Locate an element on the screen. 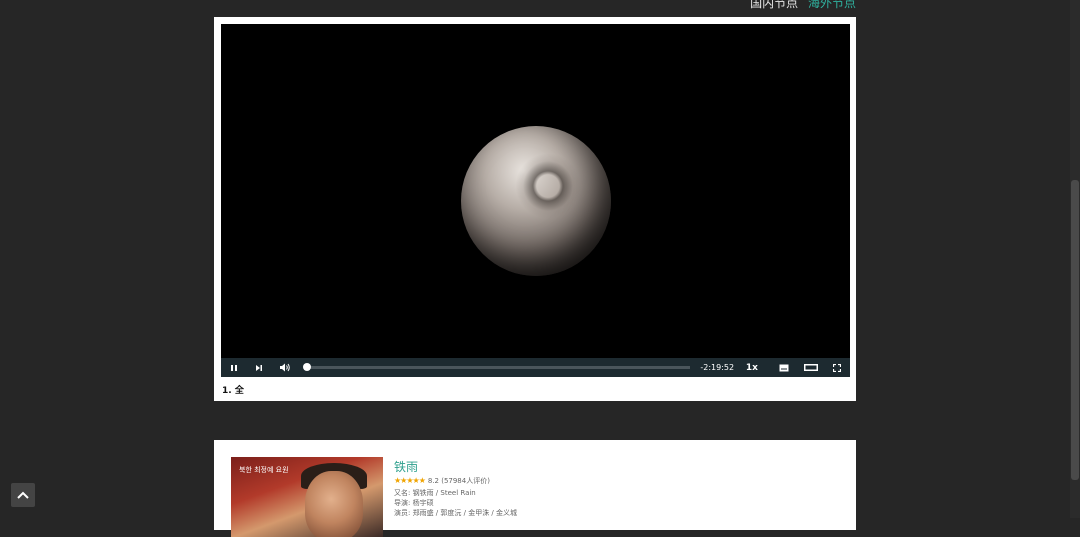 The width and height of the screenshot is (1080, 537). rating-line: ★★★★★ 8.2 (57984人评价) is located at coordinates (442, 481).